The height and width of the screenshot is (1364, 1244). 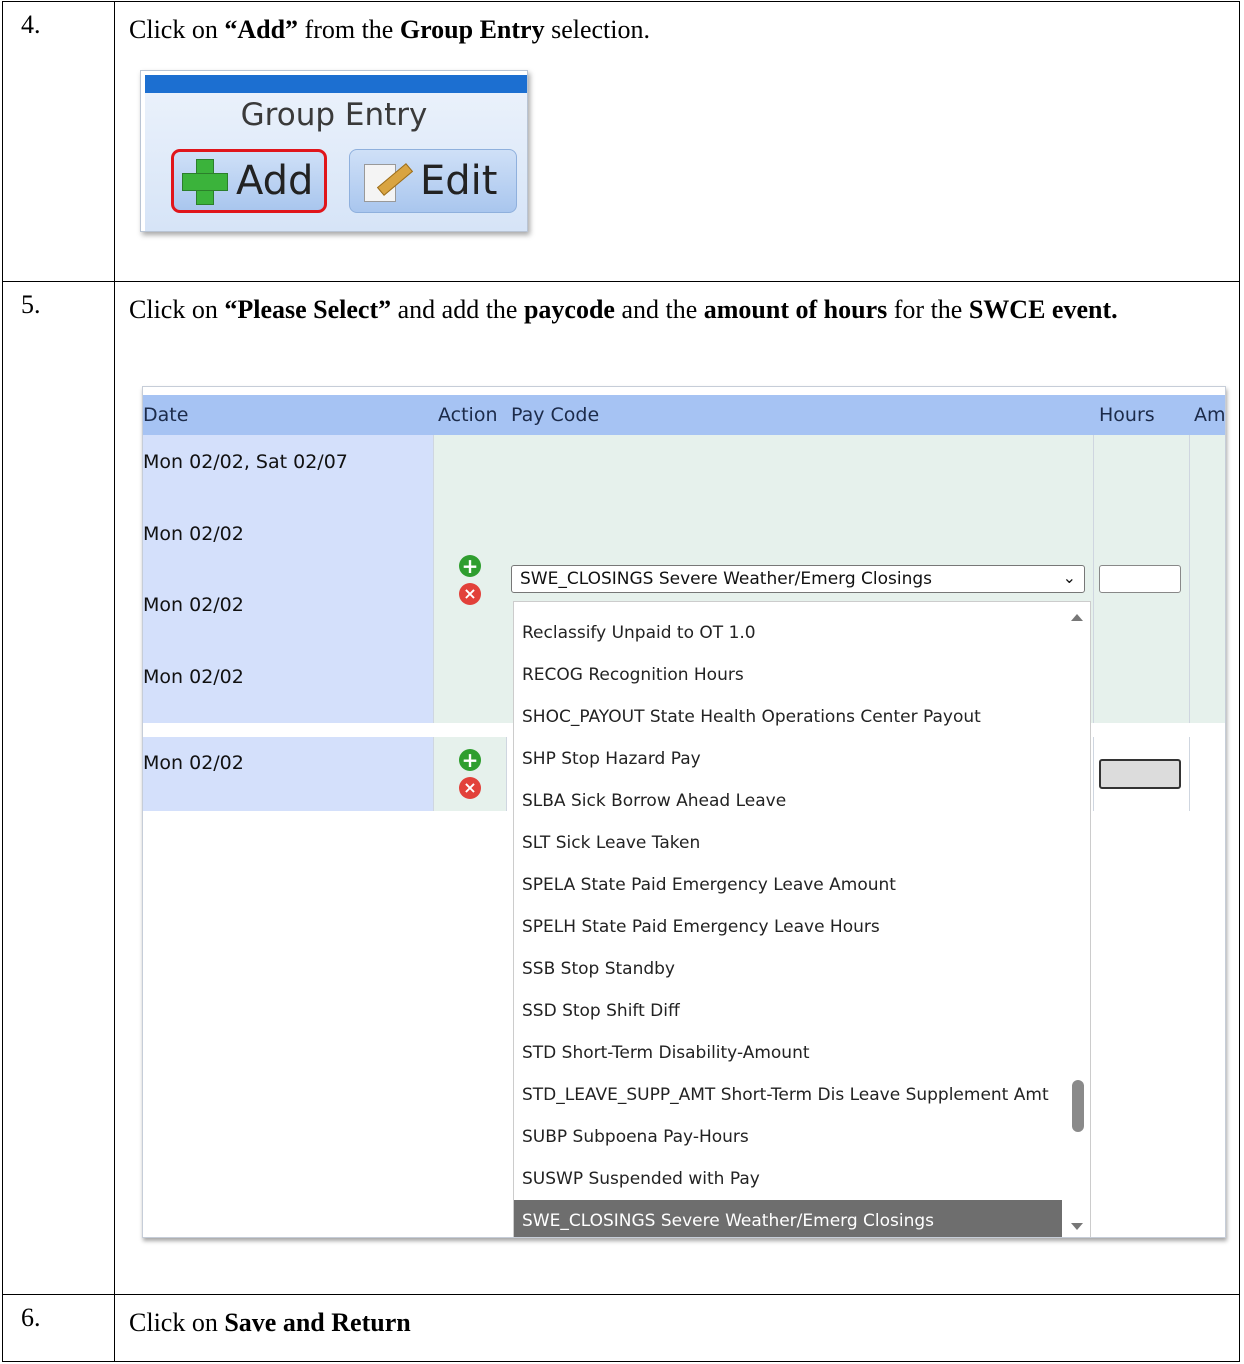 I want to click on dropdown-option: SUSWP Suspended with Pay, so click(x=788, y=1179).